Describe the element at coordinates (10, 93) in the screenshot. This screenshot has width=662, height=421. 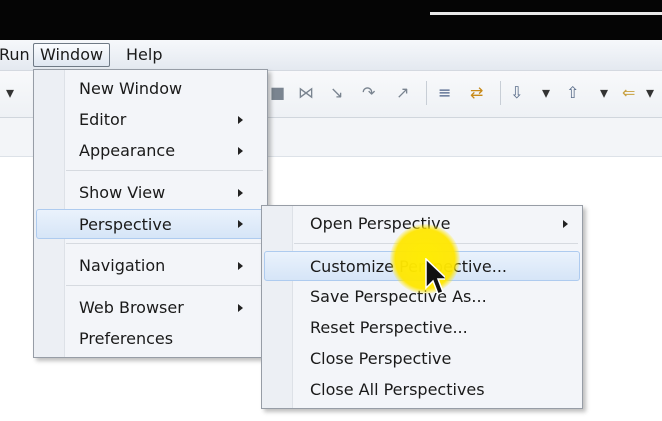
I see `dropdown-arrow-icon: ▾` at that location.